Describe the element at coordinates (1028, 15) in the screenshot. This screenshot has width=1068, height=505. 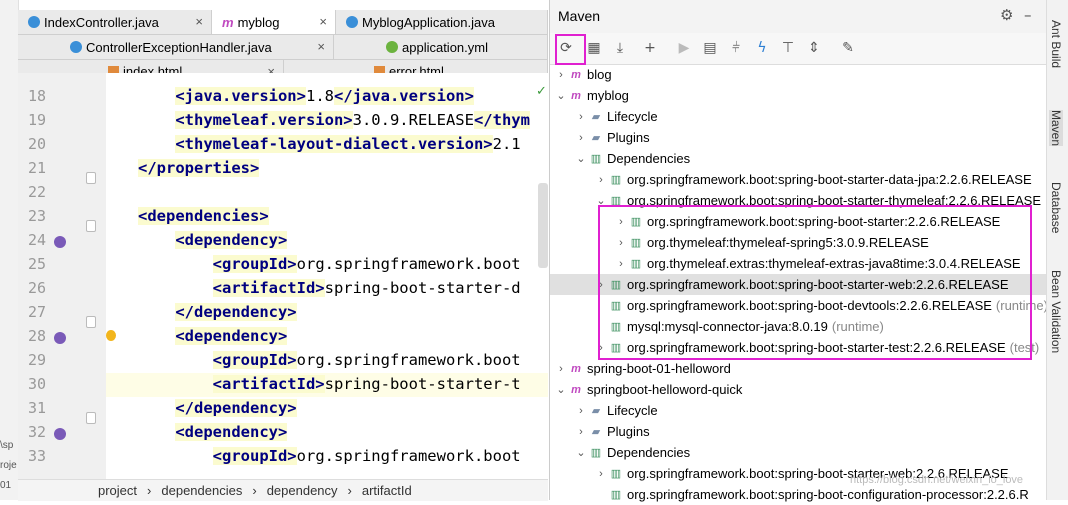
I see `minimize-icon: –` at that location.